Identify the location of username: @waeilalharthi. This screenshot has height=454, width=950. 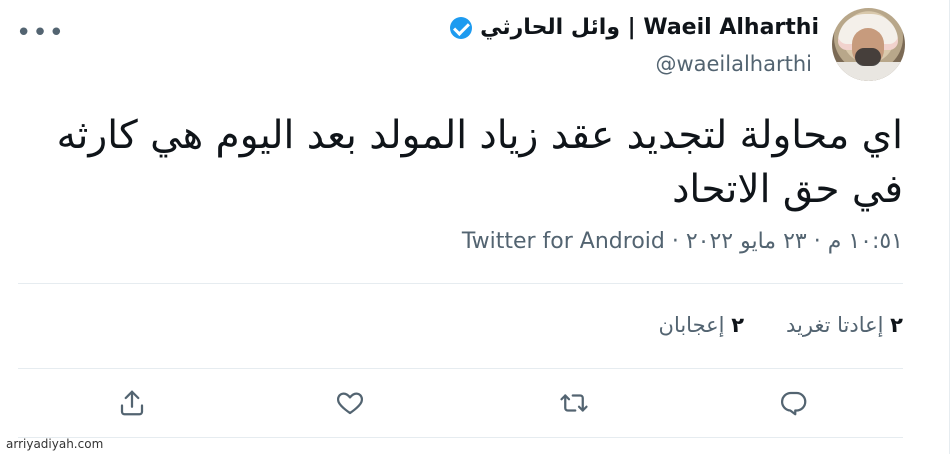
(733, 64).